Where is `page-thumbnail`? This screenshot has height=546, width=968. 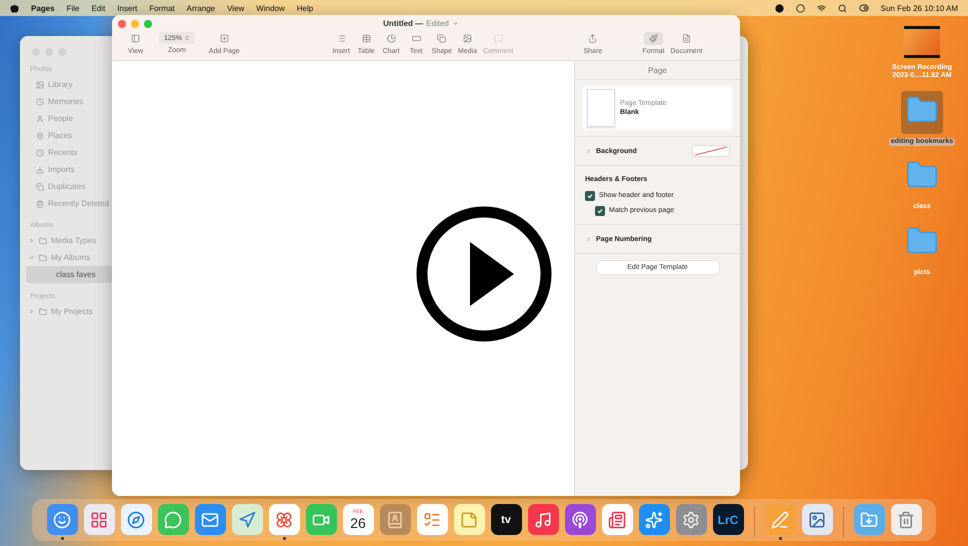 page-thumbnail is located at coordinates (601, 108).